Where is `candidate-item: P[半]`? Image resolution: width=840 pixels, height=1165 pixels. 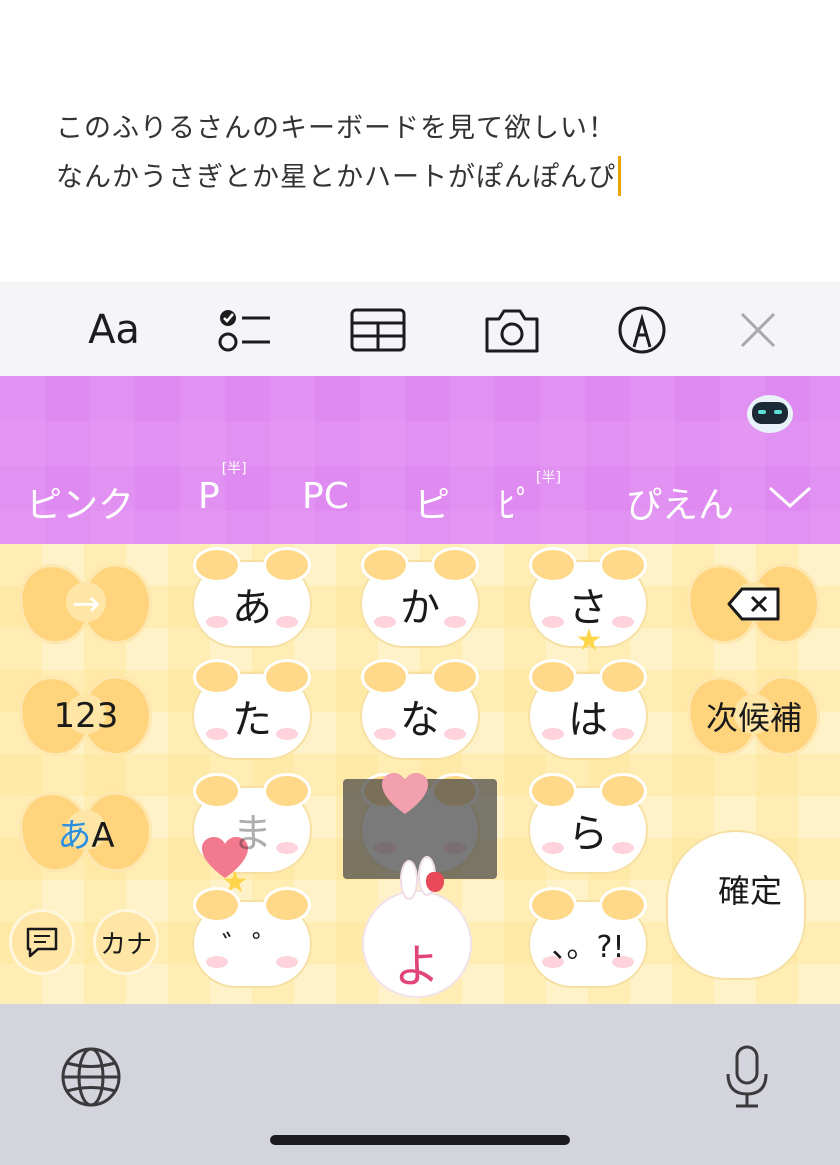
candidate-item: P[半] is located at coordinates (222, 489).